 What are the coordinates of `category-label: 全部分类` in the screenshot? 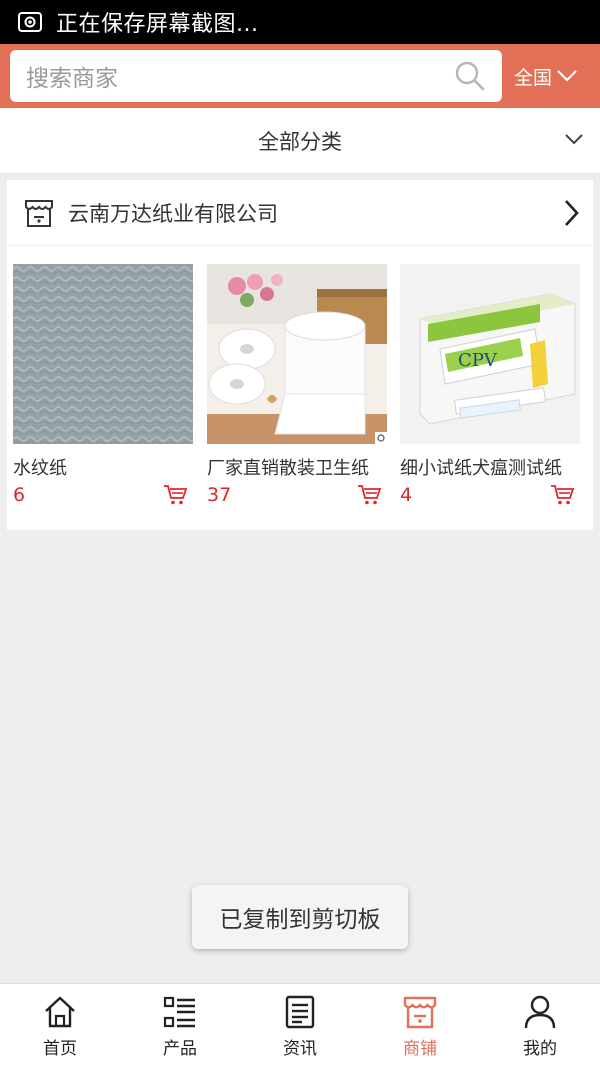 It's located at (300, 141).